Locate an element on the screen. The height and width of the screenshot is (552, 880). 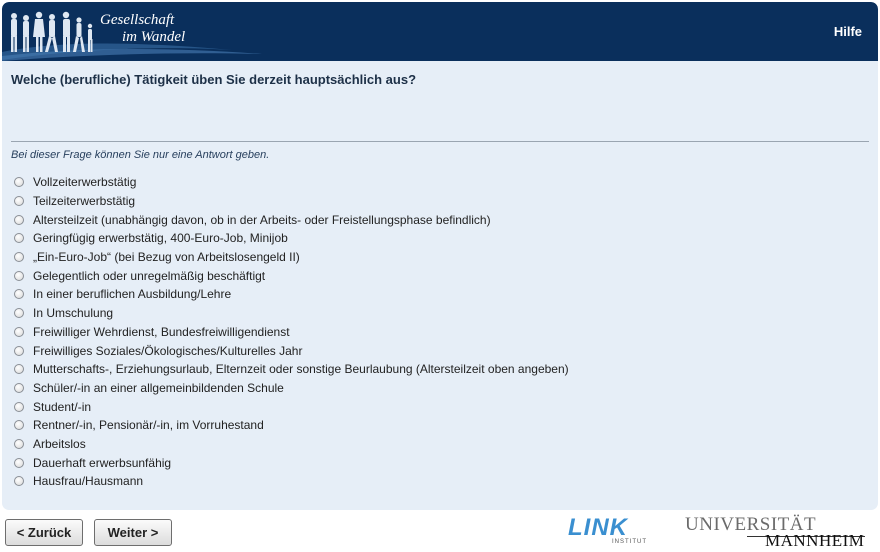
answer-option: Vollzeiterwerbstätig is located at coordinates (291, 182).